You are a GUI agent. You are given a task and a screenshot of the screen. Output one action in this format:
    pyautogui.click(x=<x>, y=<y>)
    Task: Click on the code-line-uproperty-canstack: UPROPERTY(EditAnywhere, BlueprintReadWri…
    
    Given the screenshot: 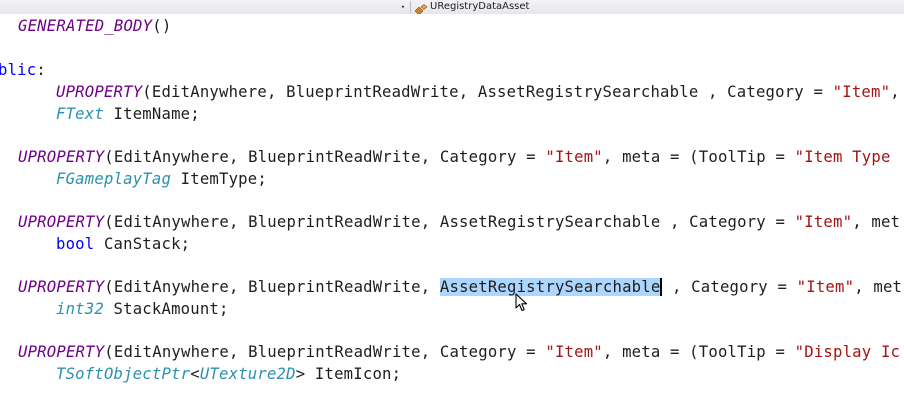 What is the action you would take?
    pyautogui.click(x=459, y=222)
    